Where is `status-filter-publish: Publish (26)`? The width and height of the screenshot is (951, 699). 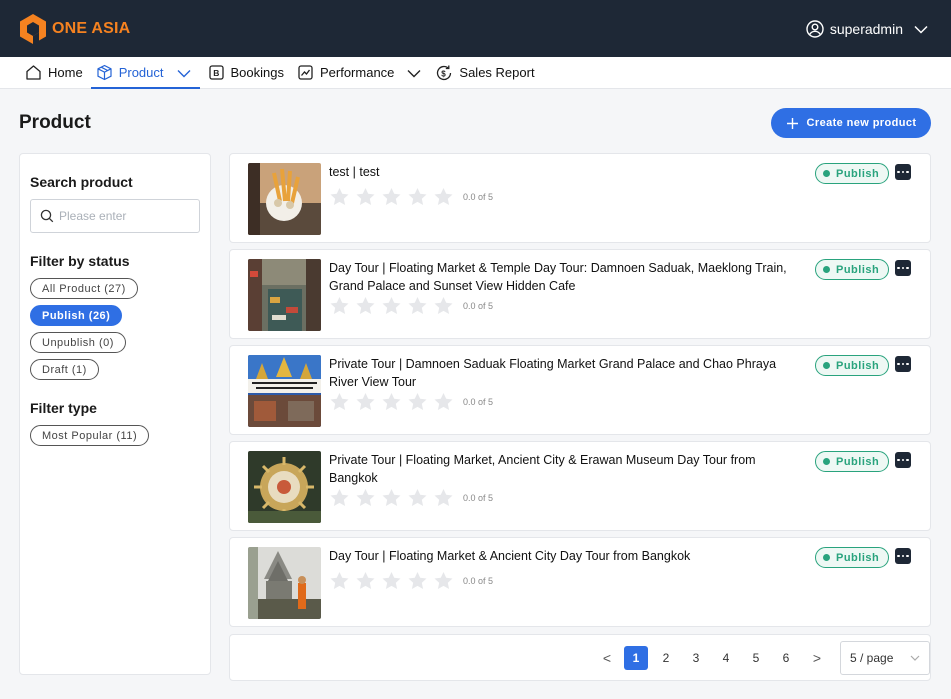
status-filter-publish: Publish (26) is located at coordinates (76, 315).